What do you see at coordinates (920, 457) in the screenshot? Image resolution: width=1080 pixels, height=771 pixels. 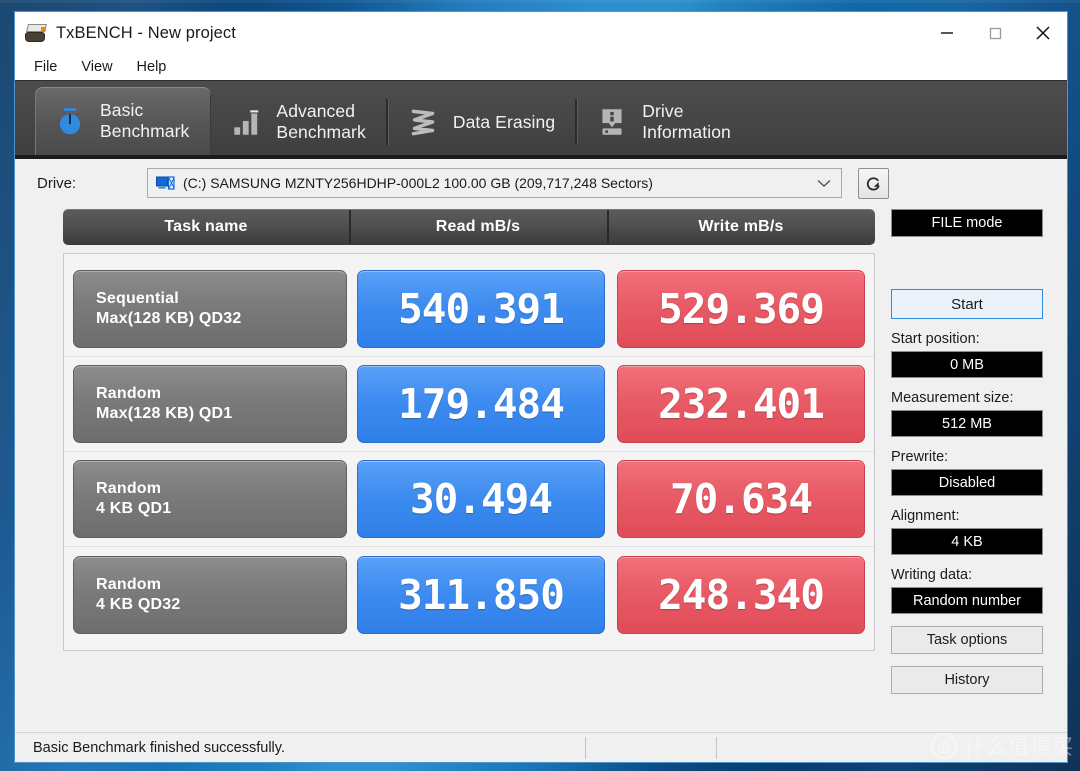 I see `prewrite-label: Prewrite:` at bounding box center [920, 457].